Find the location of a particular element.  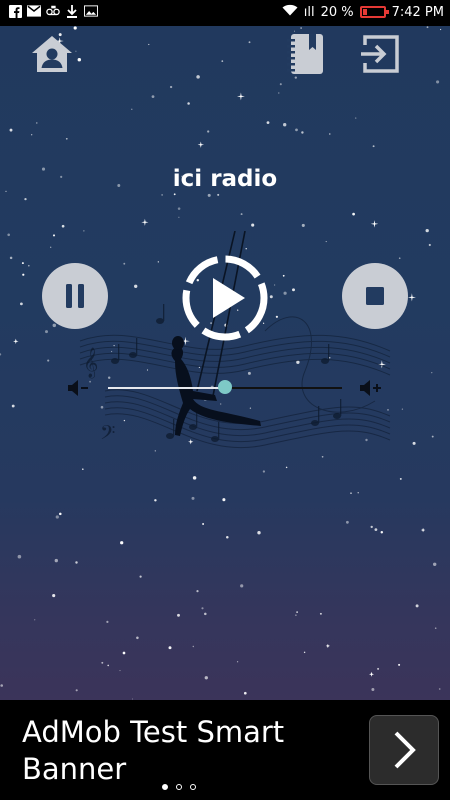

status-bar: ıll 20 % 7:42 PM is located at coordinates (225, 13).